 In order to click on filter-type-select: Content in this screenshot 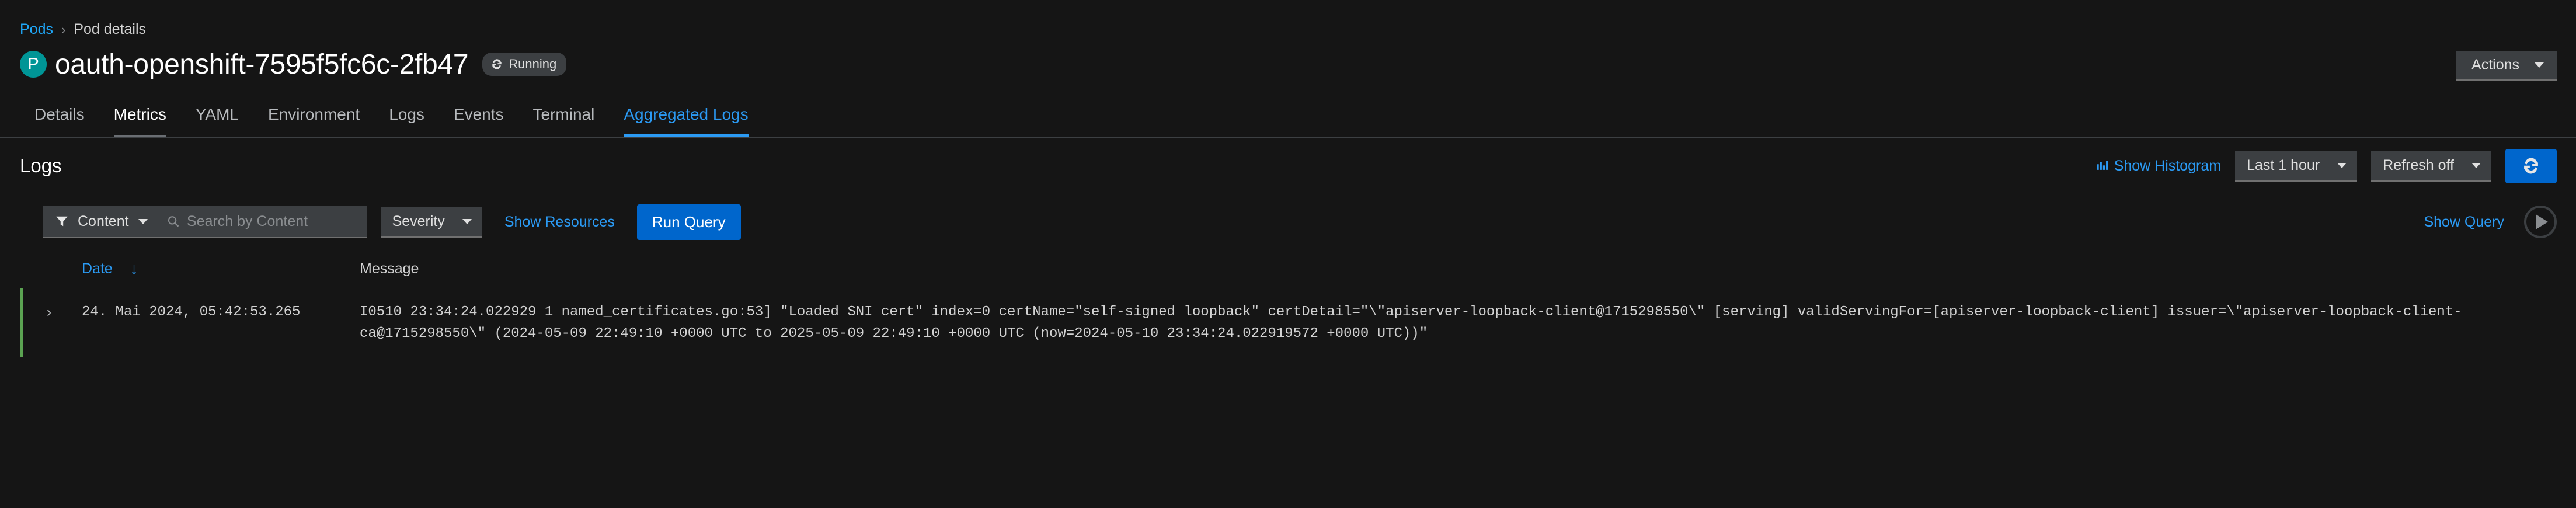, I will do `click(99, 222)`.